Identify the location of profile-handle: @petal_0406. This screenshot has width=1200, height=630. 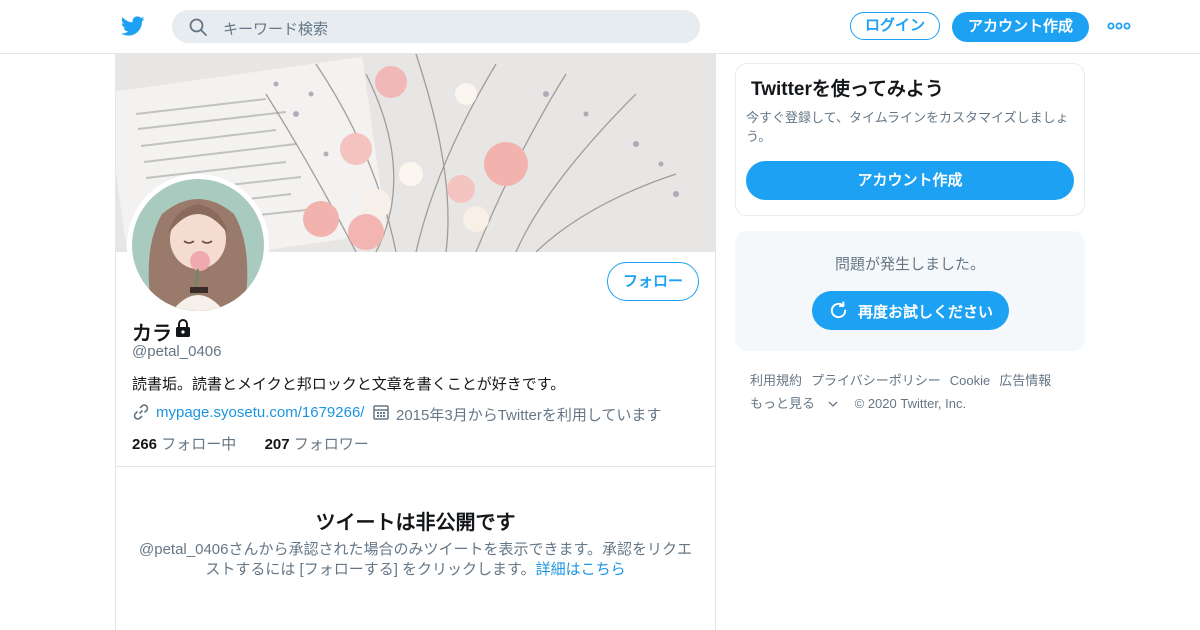
(177, 351).